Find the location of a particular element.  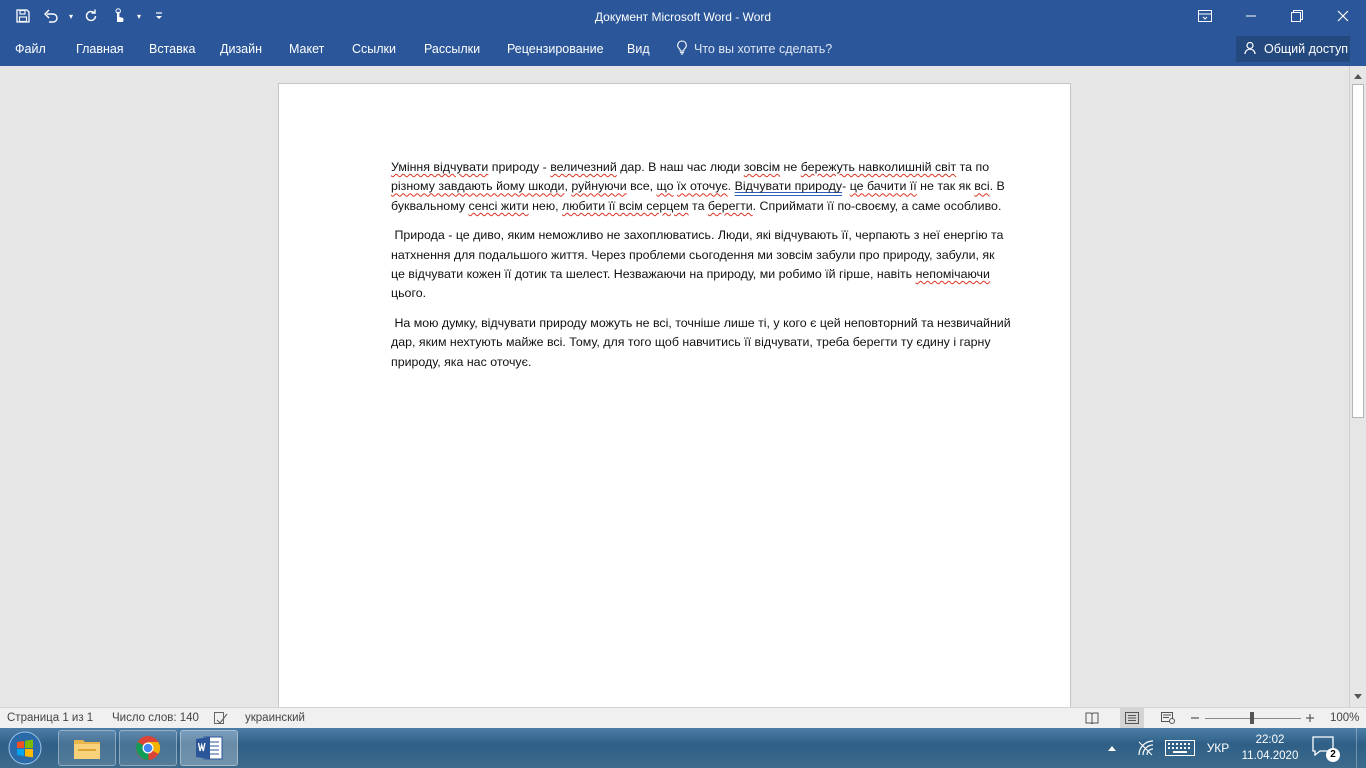

proofing-icon is located at coordinates (221, 718).